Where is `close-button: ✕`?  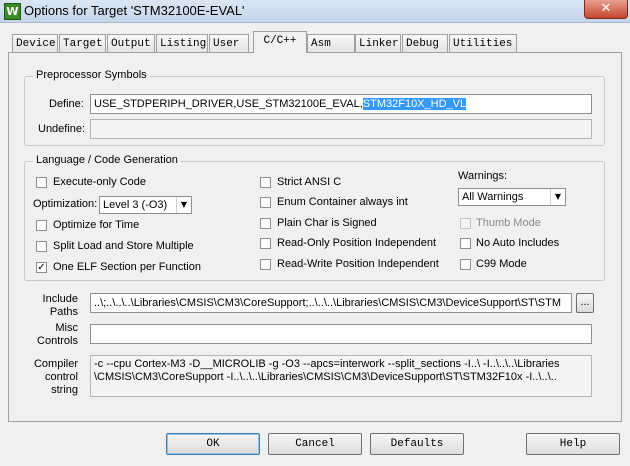
close-button: ✕ is located at coordinates (606, 9).